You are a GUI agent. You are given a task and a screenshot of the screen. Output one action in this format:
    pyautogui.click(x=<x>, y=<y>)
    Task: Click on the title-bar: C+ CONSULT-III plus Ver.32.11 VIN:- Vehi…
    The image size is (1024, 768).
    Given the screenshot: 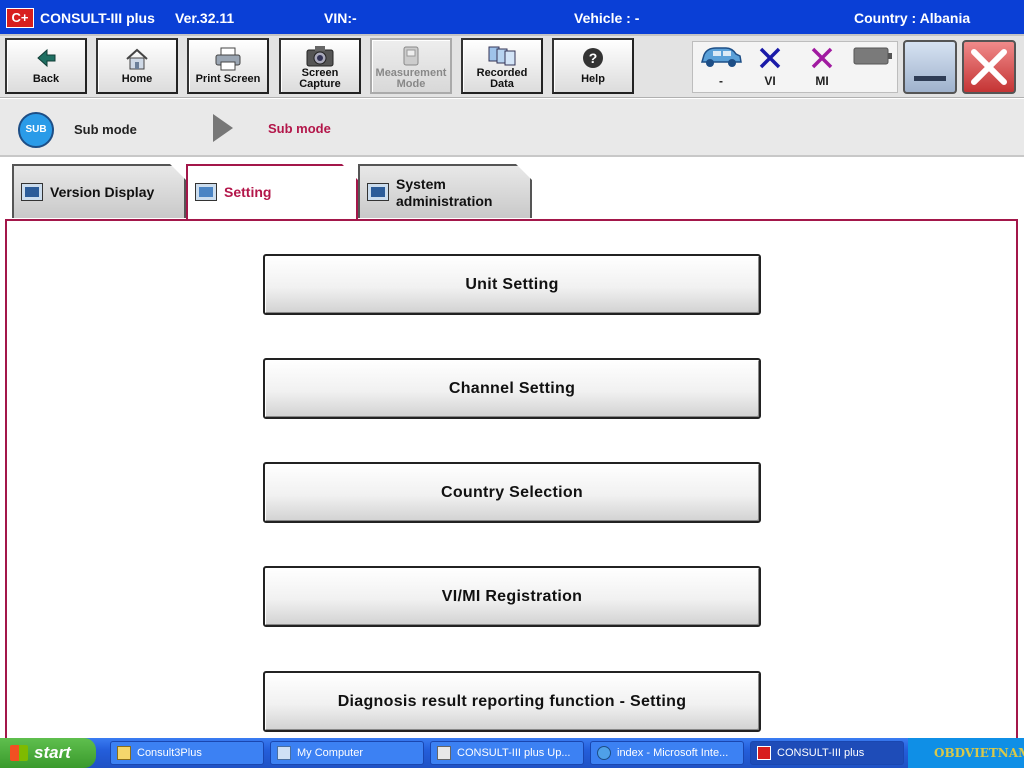 What is the action you would take?
    pyautogui.click(x=512, y=18)
    